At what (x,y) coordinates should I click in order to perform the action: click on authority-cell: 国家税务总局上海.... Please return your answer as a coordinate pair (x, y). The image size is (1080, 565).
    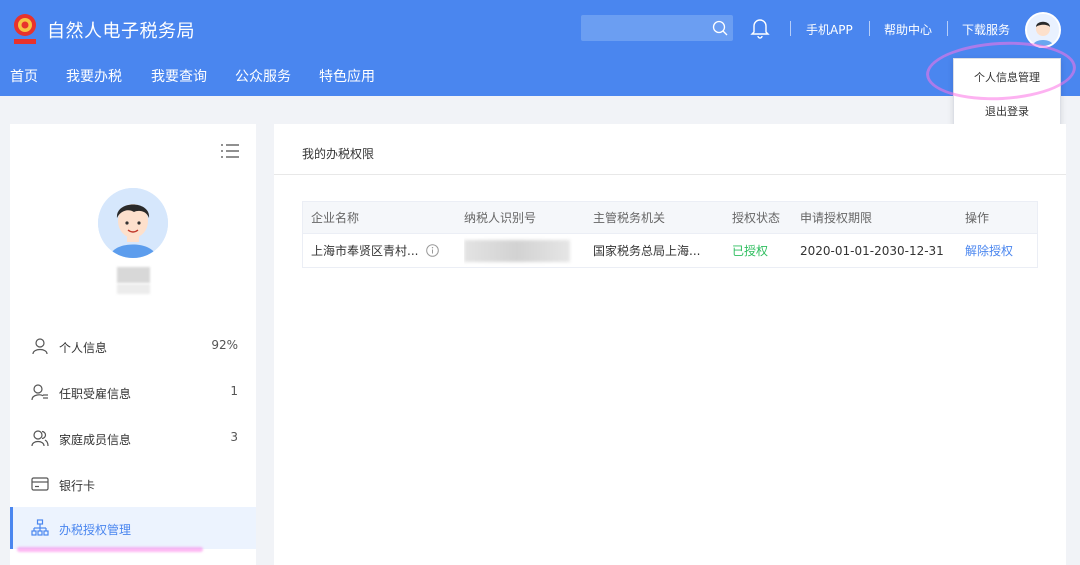
    Looking at the image, I should click on (647, 251).